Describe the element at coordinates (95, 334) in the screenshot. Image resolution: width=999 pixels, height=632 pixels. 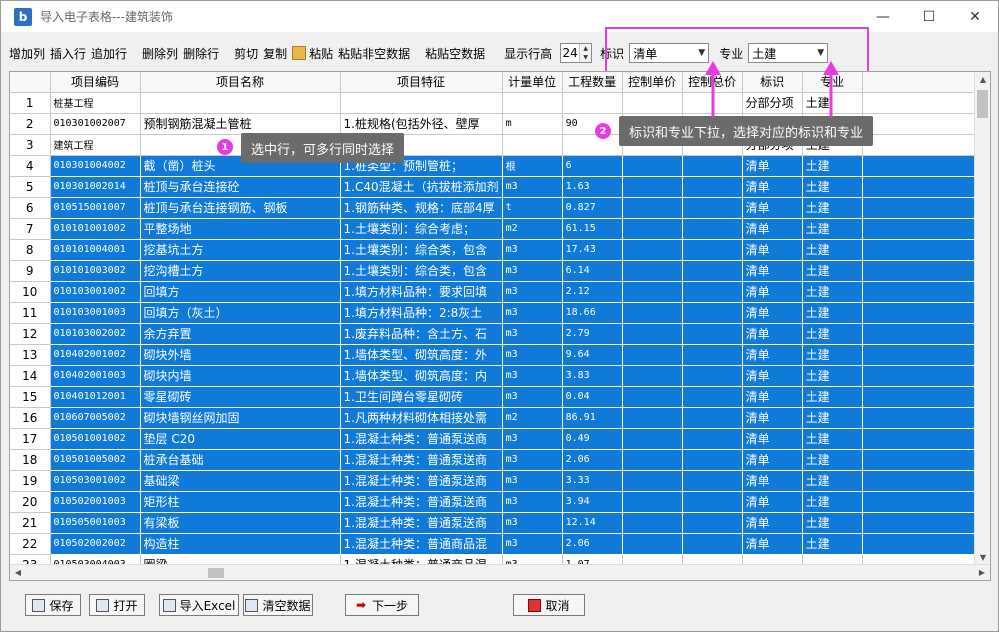
I see `cell-code: 010103002002` at that location.